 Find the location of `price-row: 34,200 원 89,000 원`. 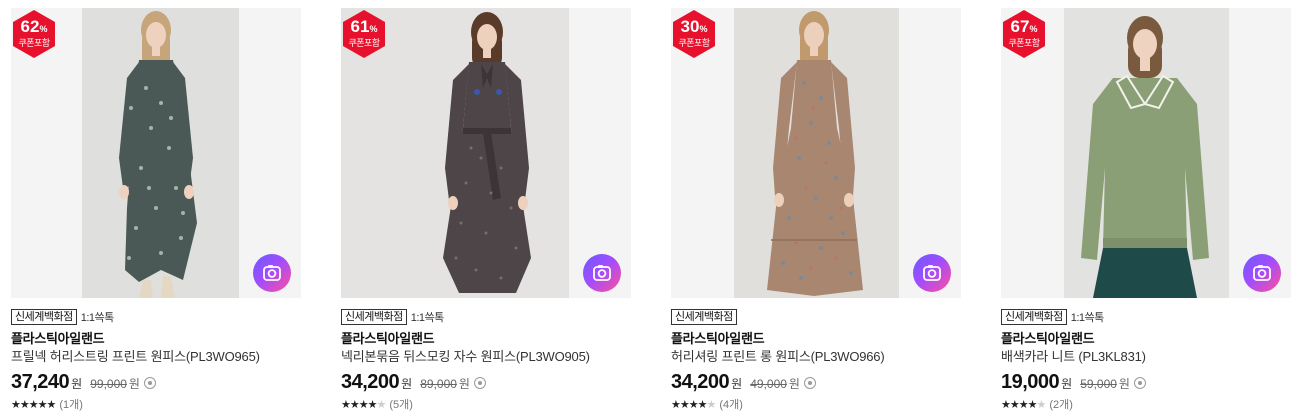

price-row: 34,200 원 89,000 원 is located at coordinates (486, 383).